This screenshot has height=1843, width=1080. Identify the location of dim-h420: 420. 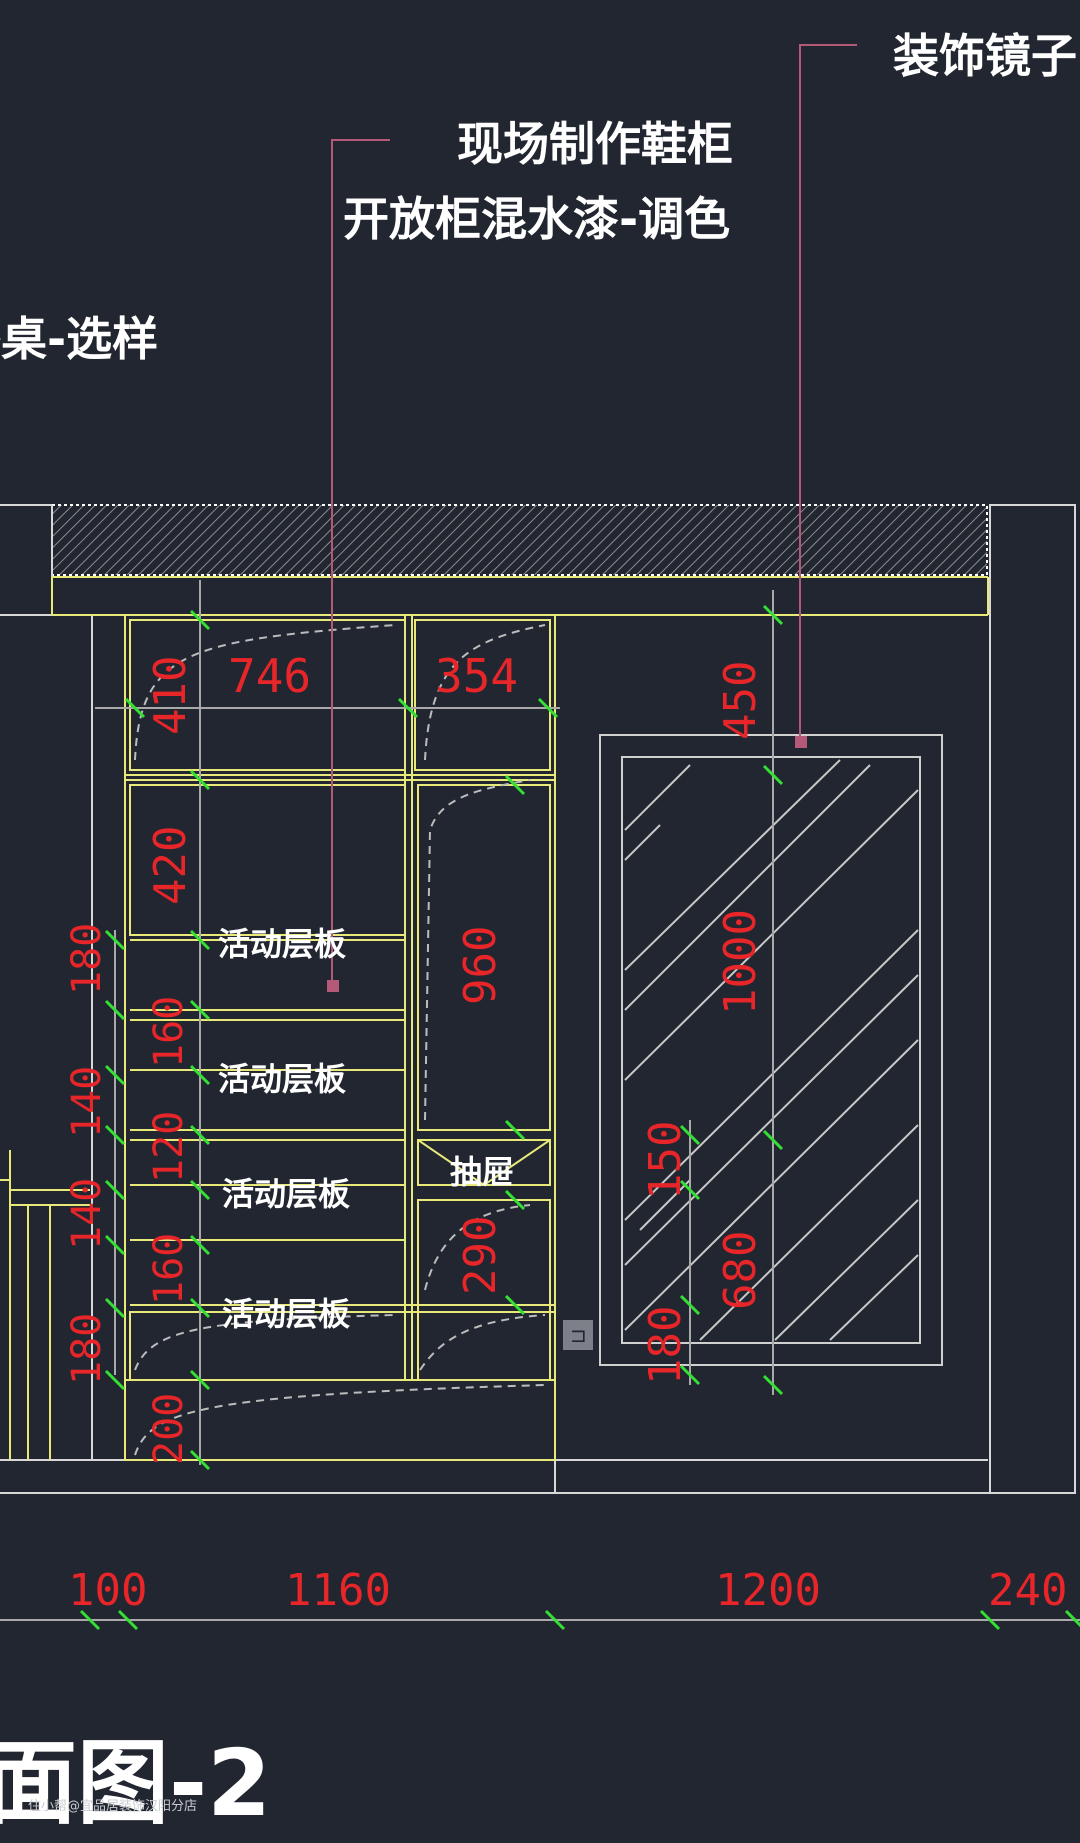
(170, 865).